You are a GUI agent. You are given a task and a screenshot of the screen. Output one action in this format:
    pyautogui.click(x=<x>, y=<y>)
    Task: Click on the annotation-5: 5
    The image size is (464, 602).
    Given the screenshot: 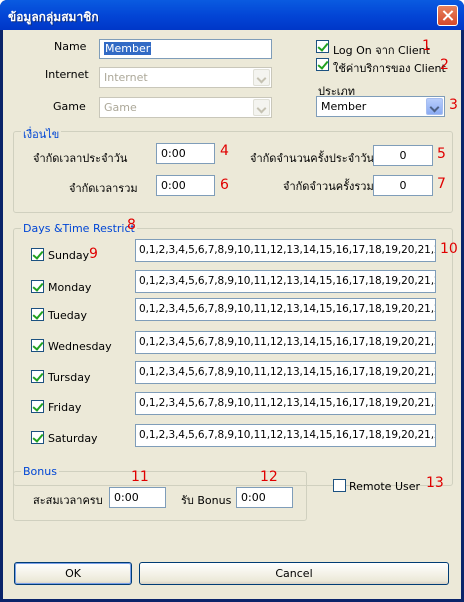 What is the action you would take?
    pyautogui.click(x=441, y=154)
    